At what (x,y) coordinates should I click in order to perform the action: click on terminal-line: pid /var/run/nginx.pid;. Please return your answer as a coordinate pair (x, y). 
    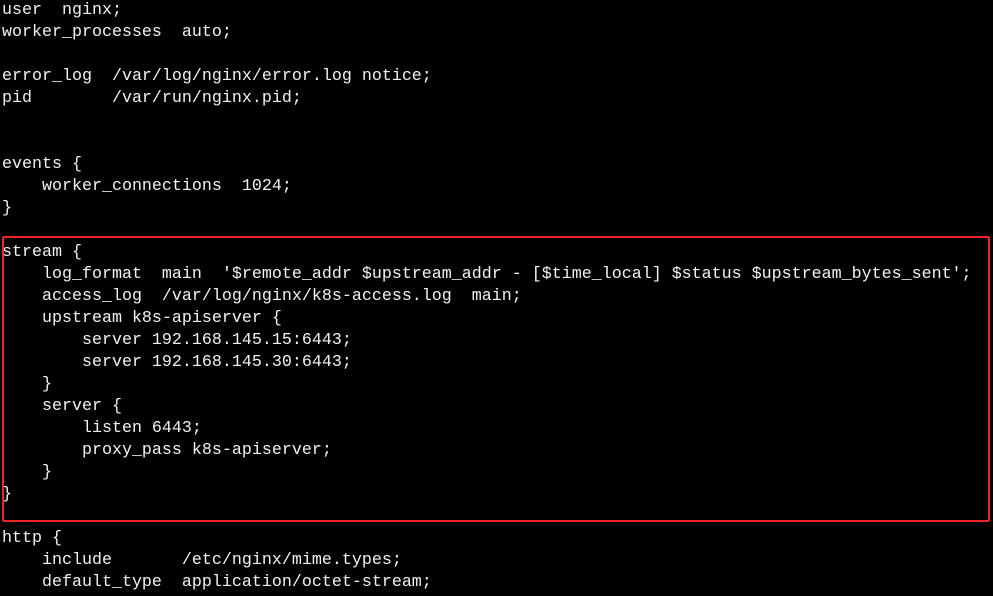
    Looking at the image, I should click on (152, 98).